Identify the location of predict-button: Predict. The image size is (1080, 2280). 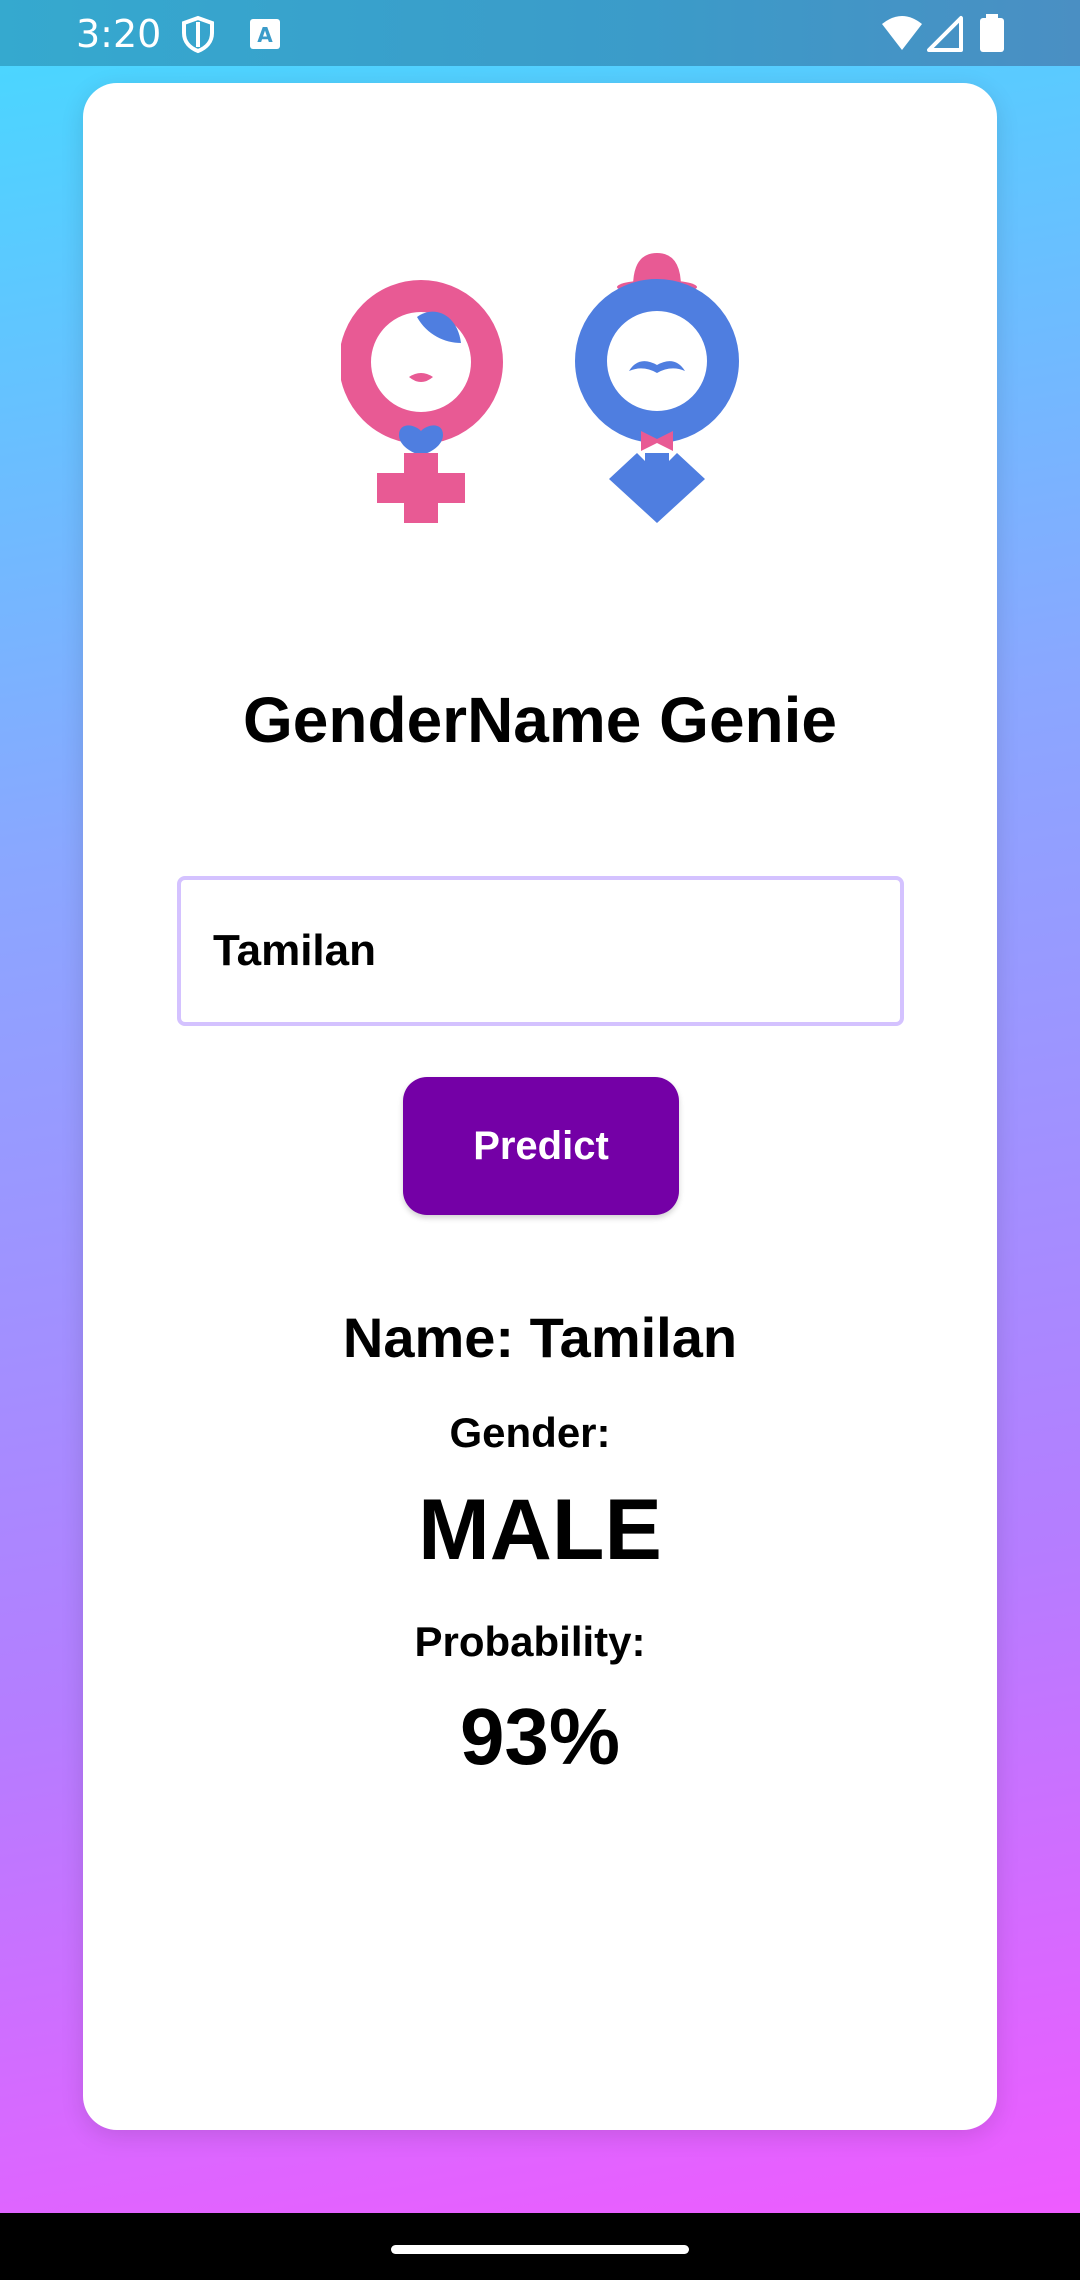
(541, 1146).